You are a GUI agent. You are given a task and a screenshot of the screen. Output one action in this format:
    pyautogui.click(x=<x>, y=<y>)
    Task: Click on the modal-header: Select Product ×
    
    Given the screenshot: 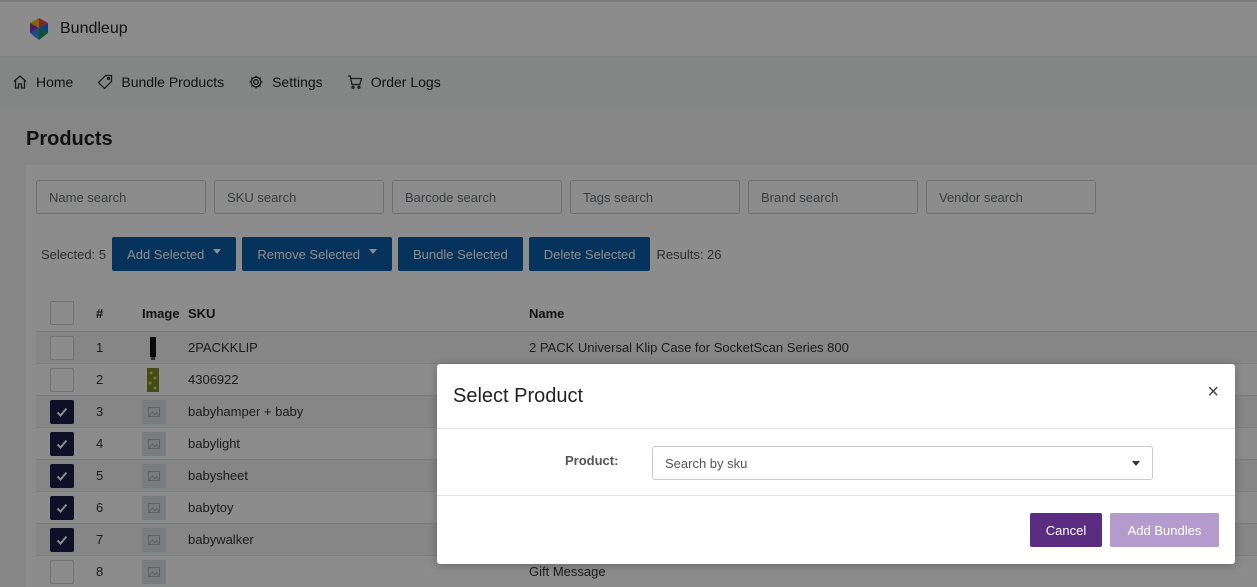 What is the action you would take?
    pyautogui.click(x=836, y=396)
    